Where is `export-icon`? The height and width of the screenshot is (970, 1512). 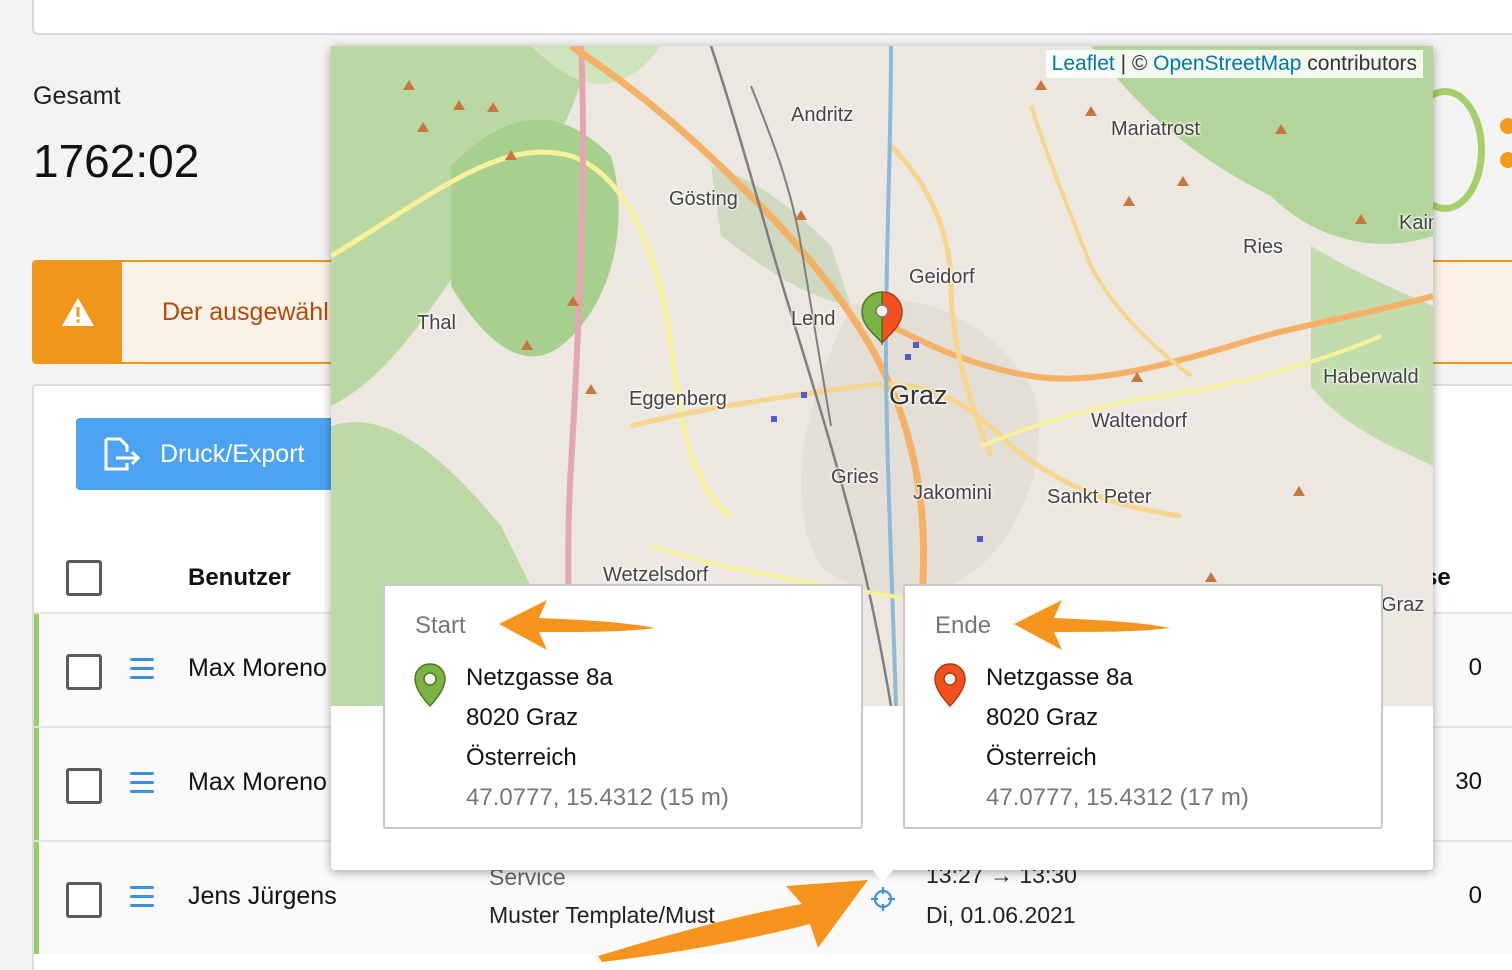
export-icon is located at coordinates (122, 454).